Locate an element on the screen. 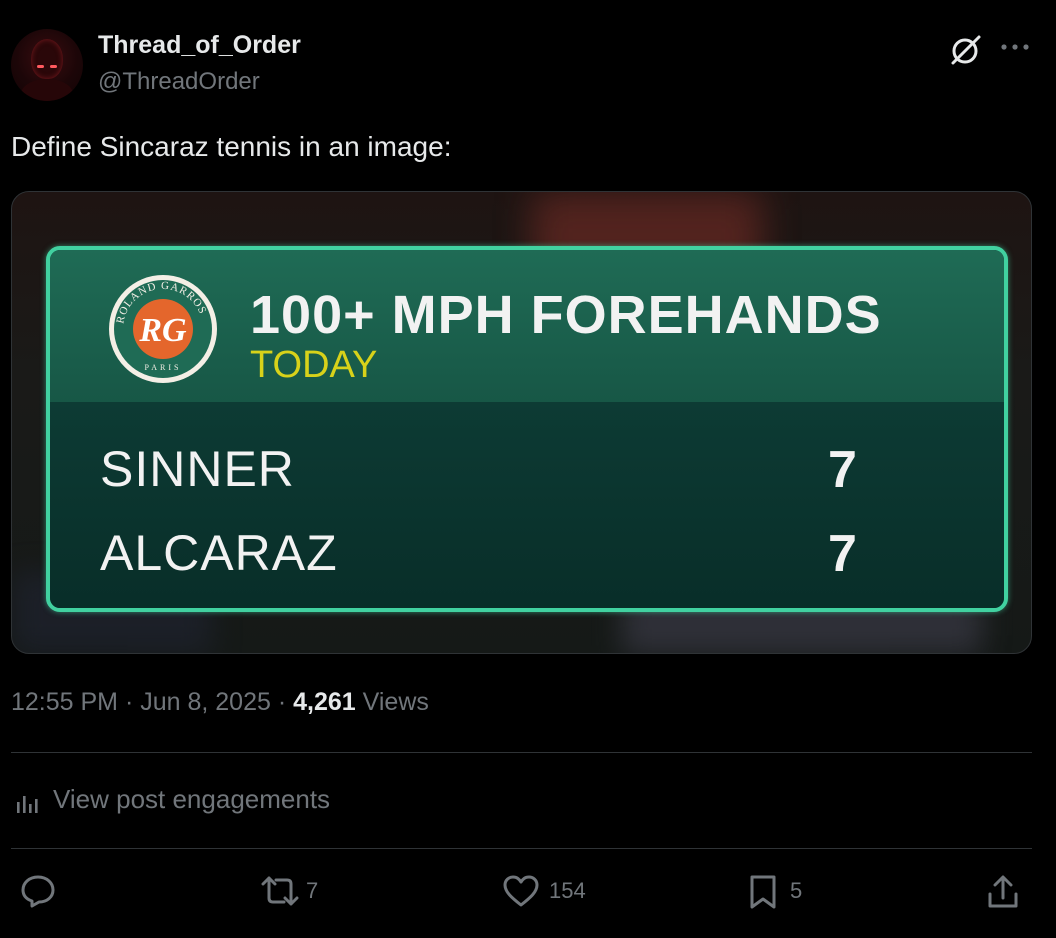 This screenshot has height=938, width=1056. bookmark-button: 5 is located at coordinates (778, 890).